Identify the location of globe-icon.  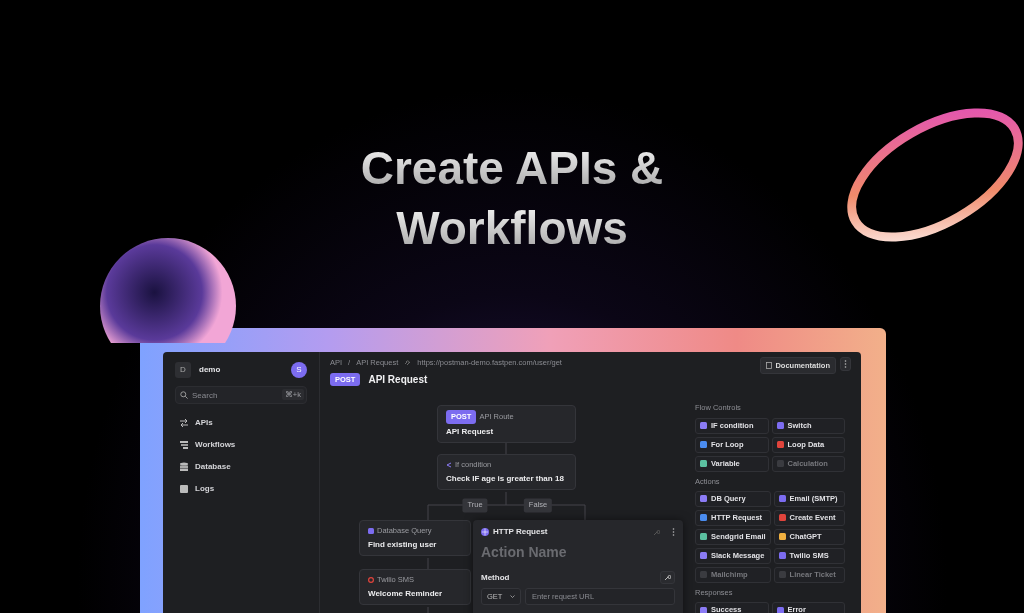
(485, 532).